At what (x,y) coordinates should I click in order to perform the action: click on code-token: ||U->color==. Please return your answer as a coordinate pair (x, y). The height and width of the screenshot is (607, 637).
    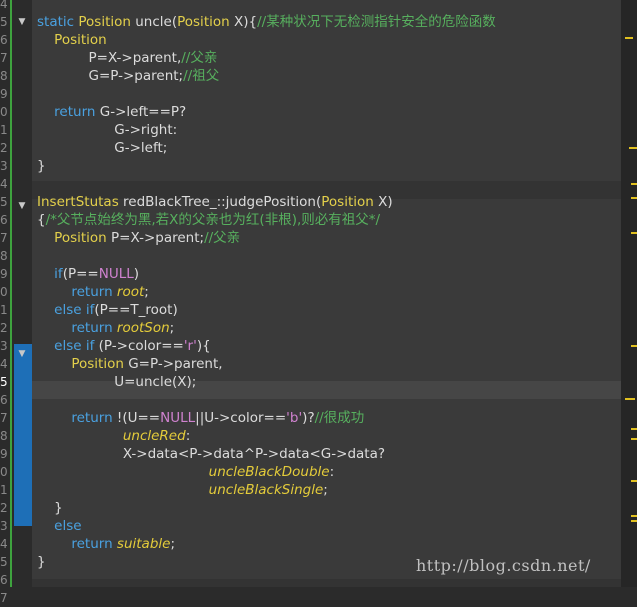
    Looking at the image, I should click on (241, 418).